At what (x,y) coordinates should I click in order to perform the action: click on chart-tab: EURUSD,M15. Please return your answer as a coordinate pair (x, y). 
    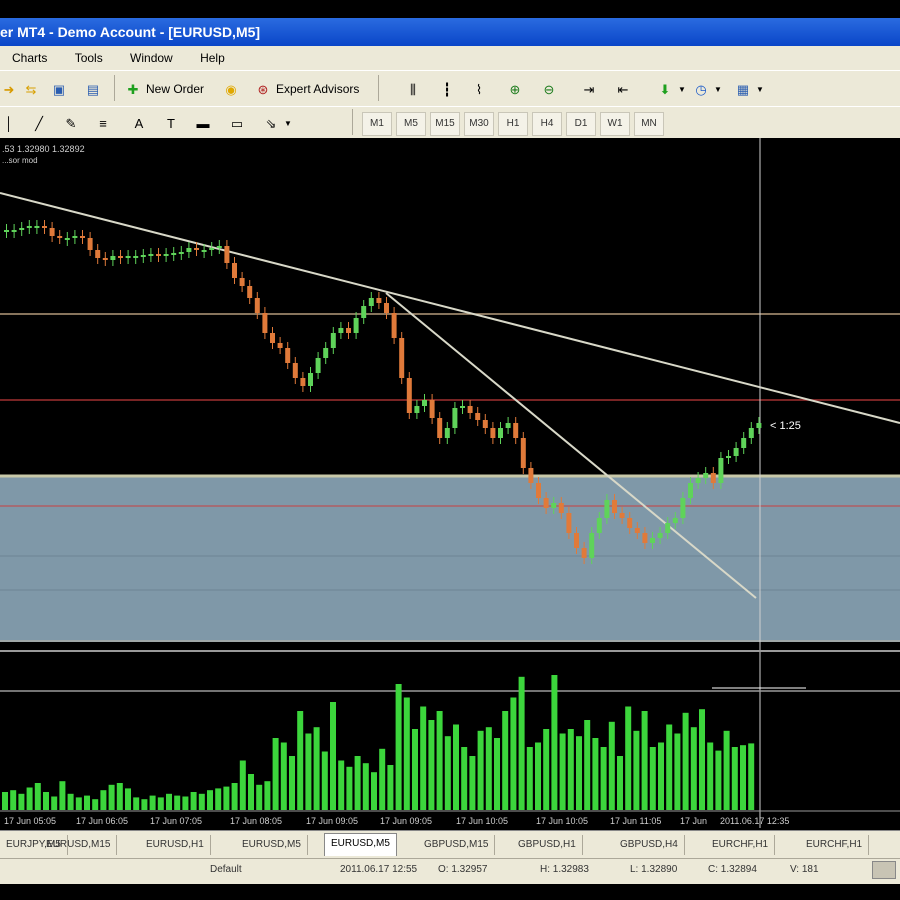
    Looking at the image, I should click on (79, 845).